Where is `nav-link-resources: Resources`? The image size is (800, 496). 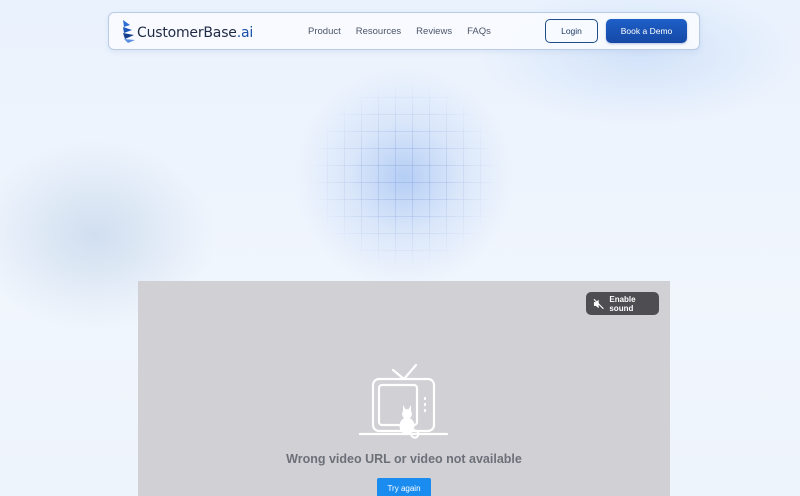 nav-link-resources: Resources is located at coordinates (378, 31).